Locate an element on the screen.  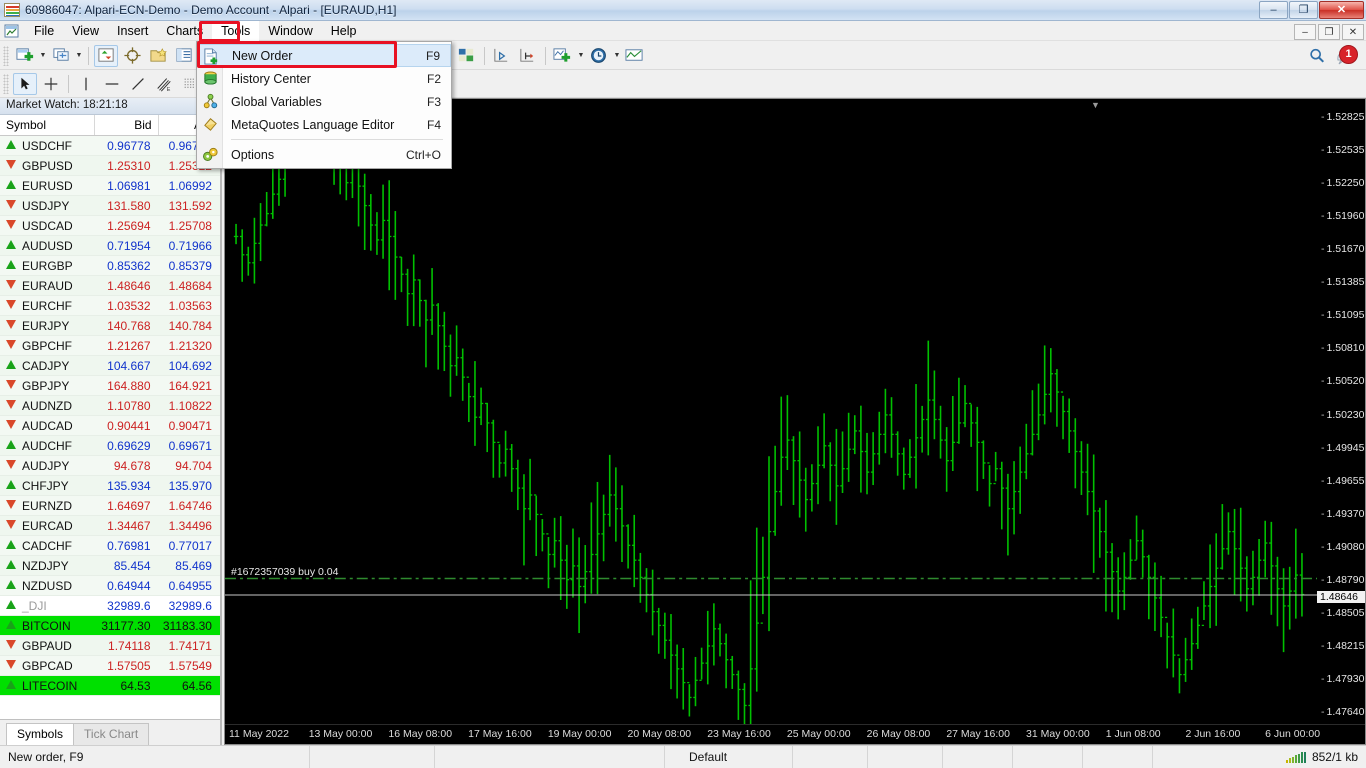
market-watch-row: GBPAUD 1.74118 1.74171 is located at coordinates (110, 646).